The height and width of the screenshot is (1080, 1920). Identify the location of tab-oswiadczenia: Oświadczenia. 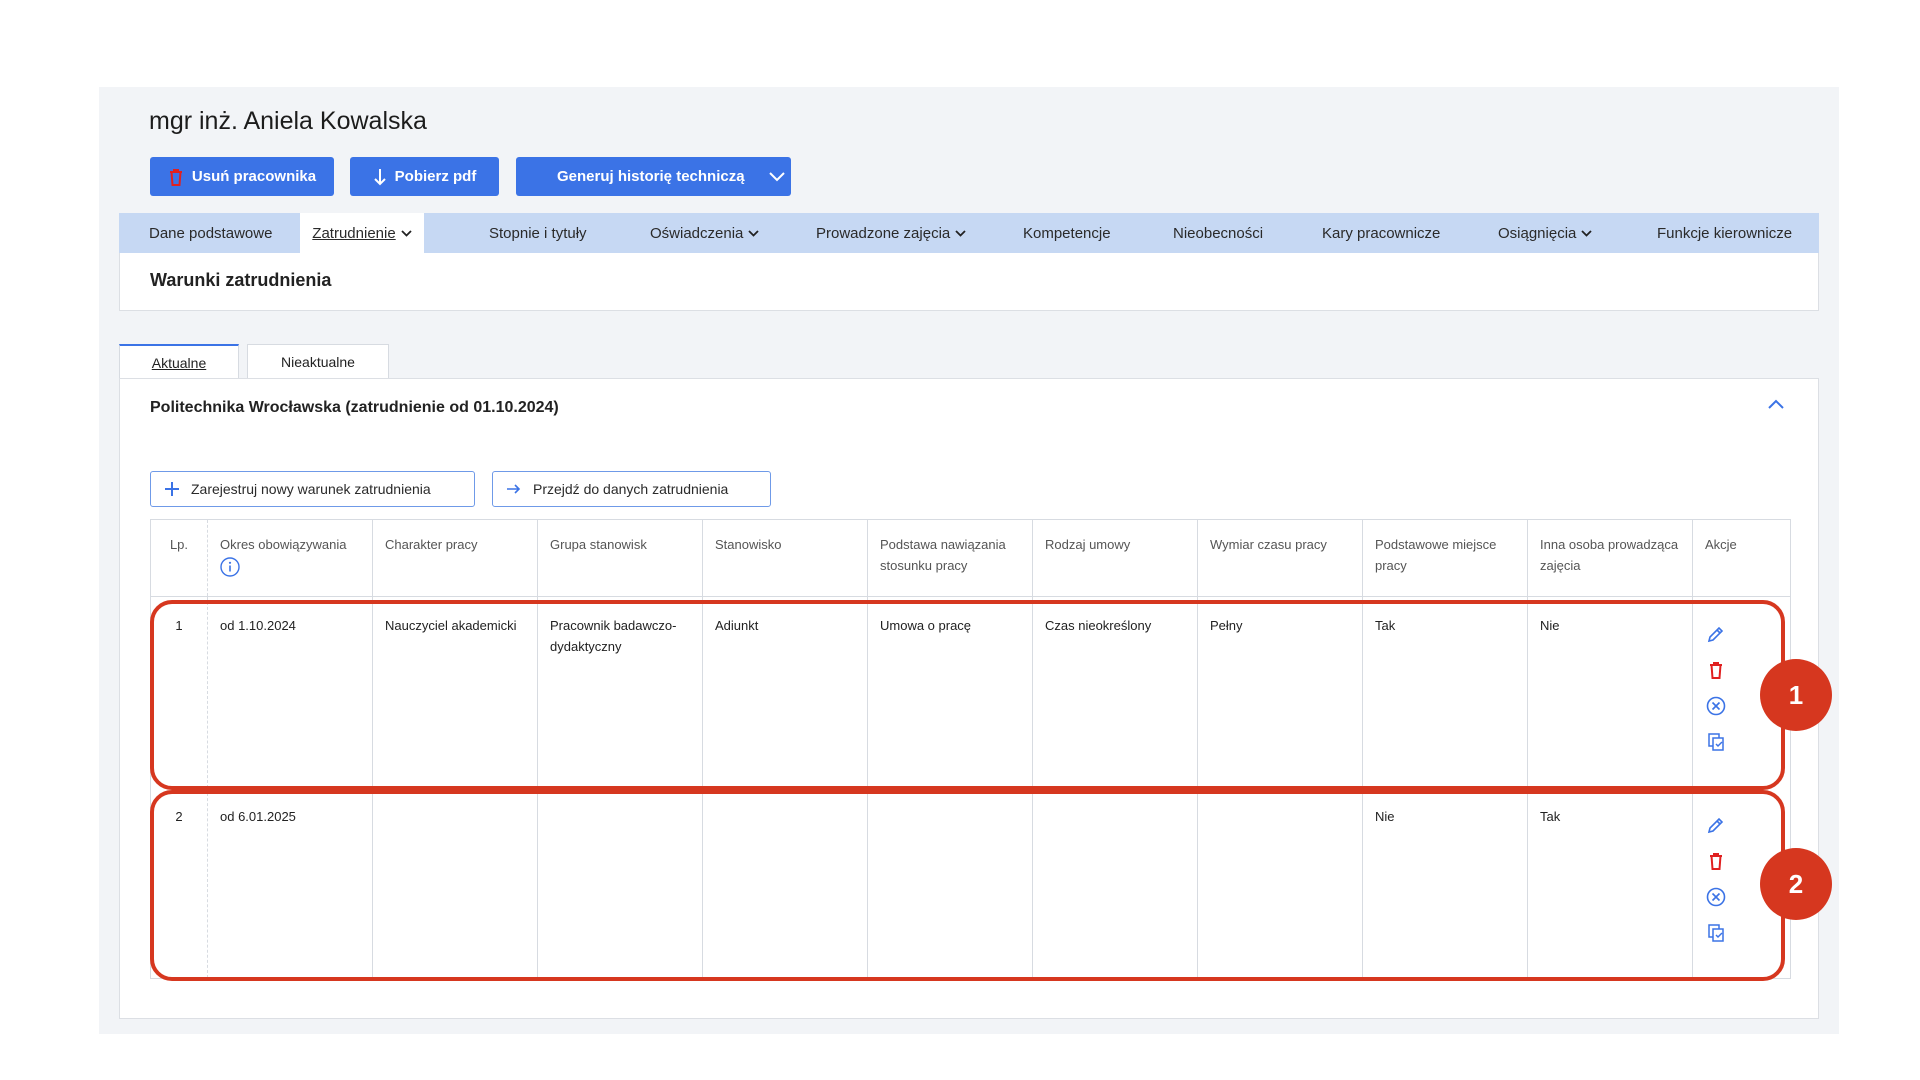
(705, 233).